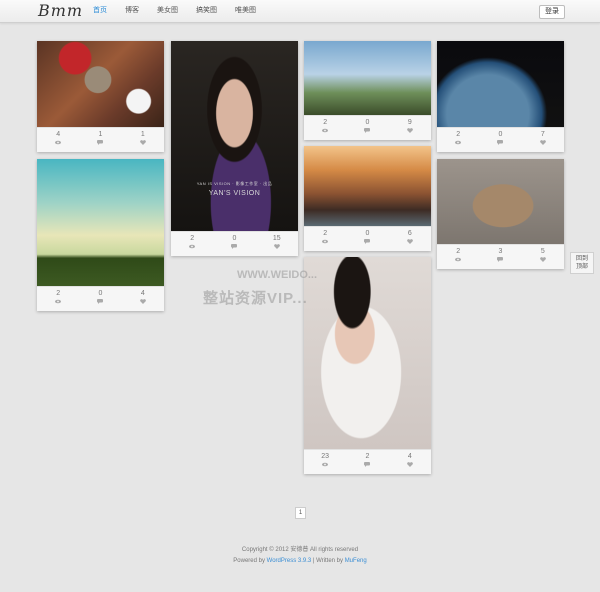  I want to click on comment-count-value: 1, so click(100, 134).